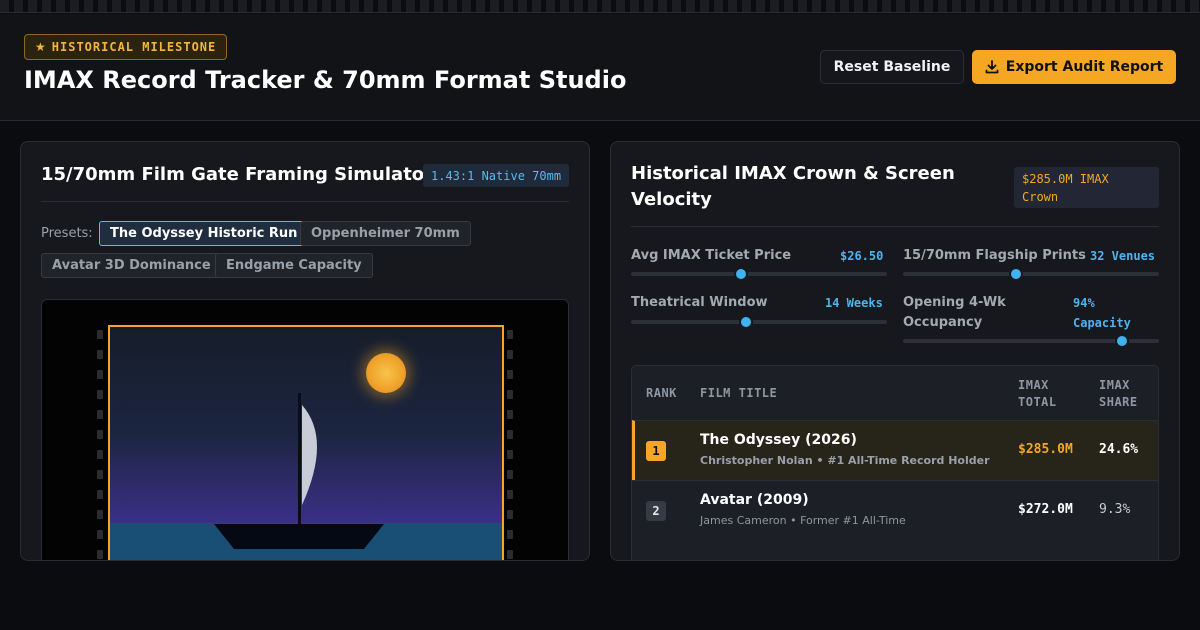 The width and height of the screenshot is (1200, 630). Describe the element at coordinates (741, 274) in the screenshot. I see `ticket-price-thumb` at that location.